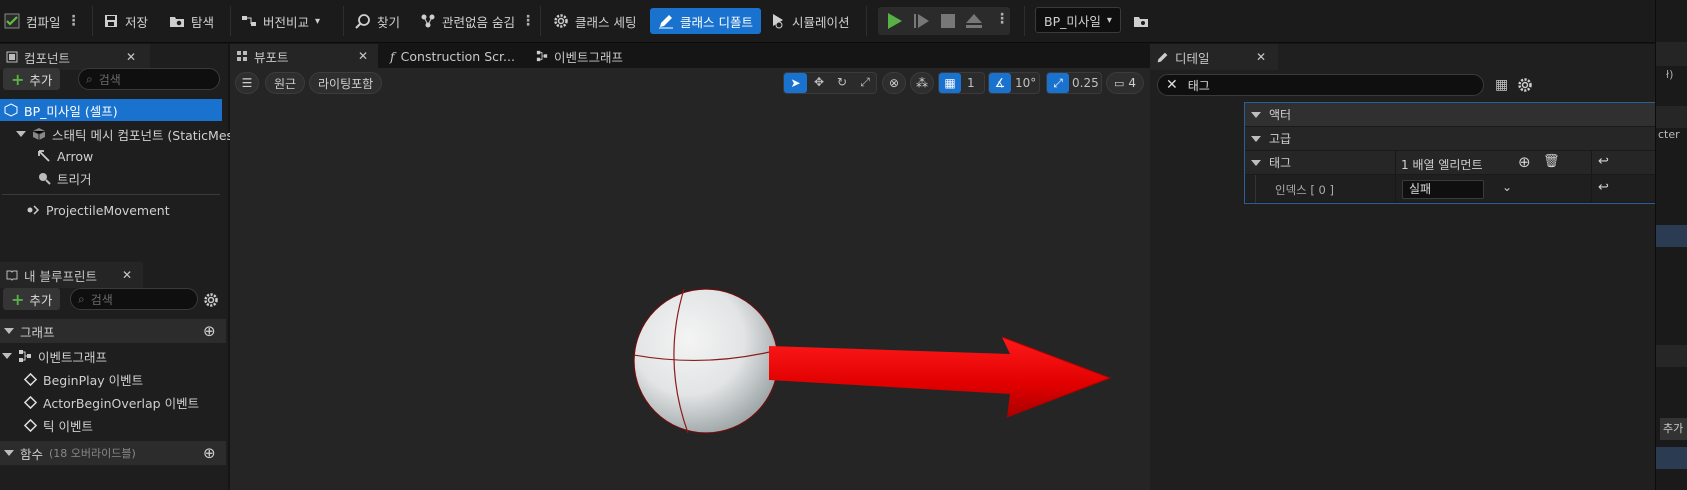 The width and height of the screenshot is (1687, 490). Describe the element at coordinates (1450, 115) in the screenshot. I see `actor-section-header: 액터` at that location.